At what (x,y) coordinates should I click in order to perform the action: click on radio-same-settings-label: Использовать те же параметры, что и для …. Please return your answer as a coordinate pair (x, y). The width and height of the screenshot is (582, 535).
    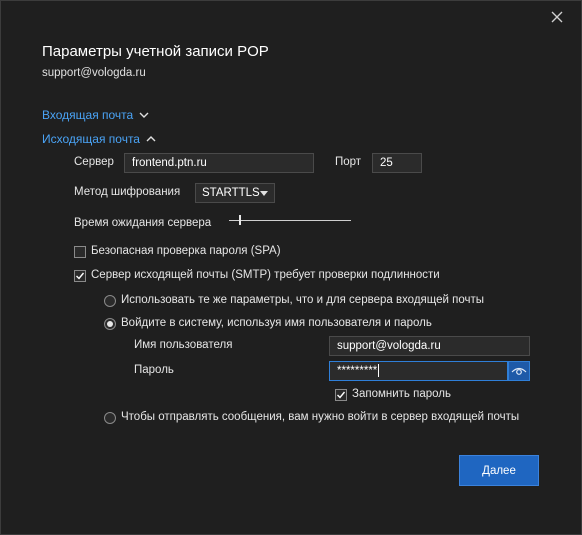
    Looking at the image, I should click on (303, 300).